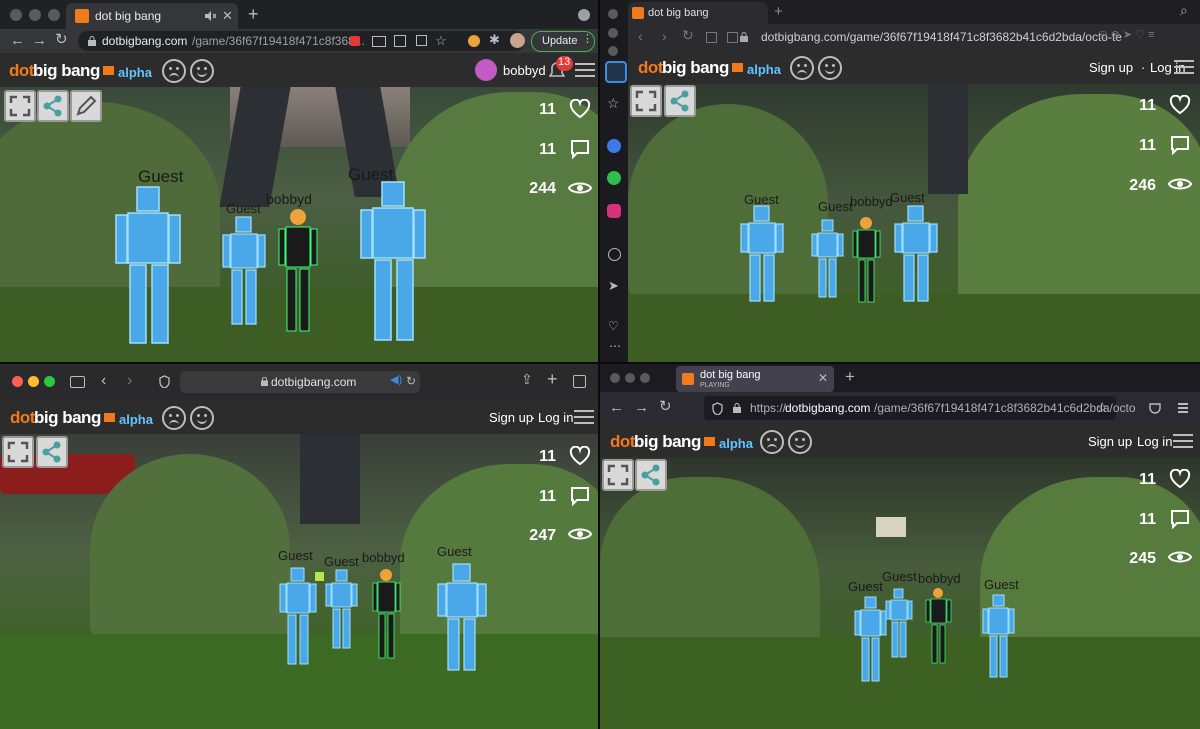  What do you see at coordinates (615, 346) in the screenshot?
I see `more-icon: ⋯` at bounding box center [615, 346].